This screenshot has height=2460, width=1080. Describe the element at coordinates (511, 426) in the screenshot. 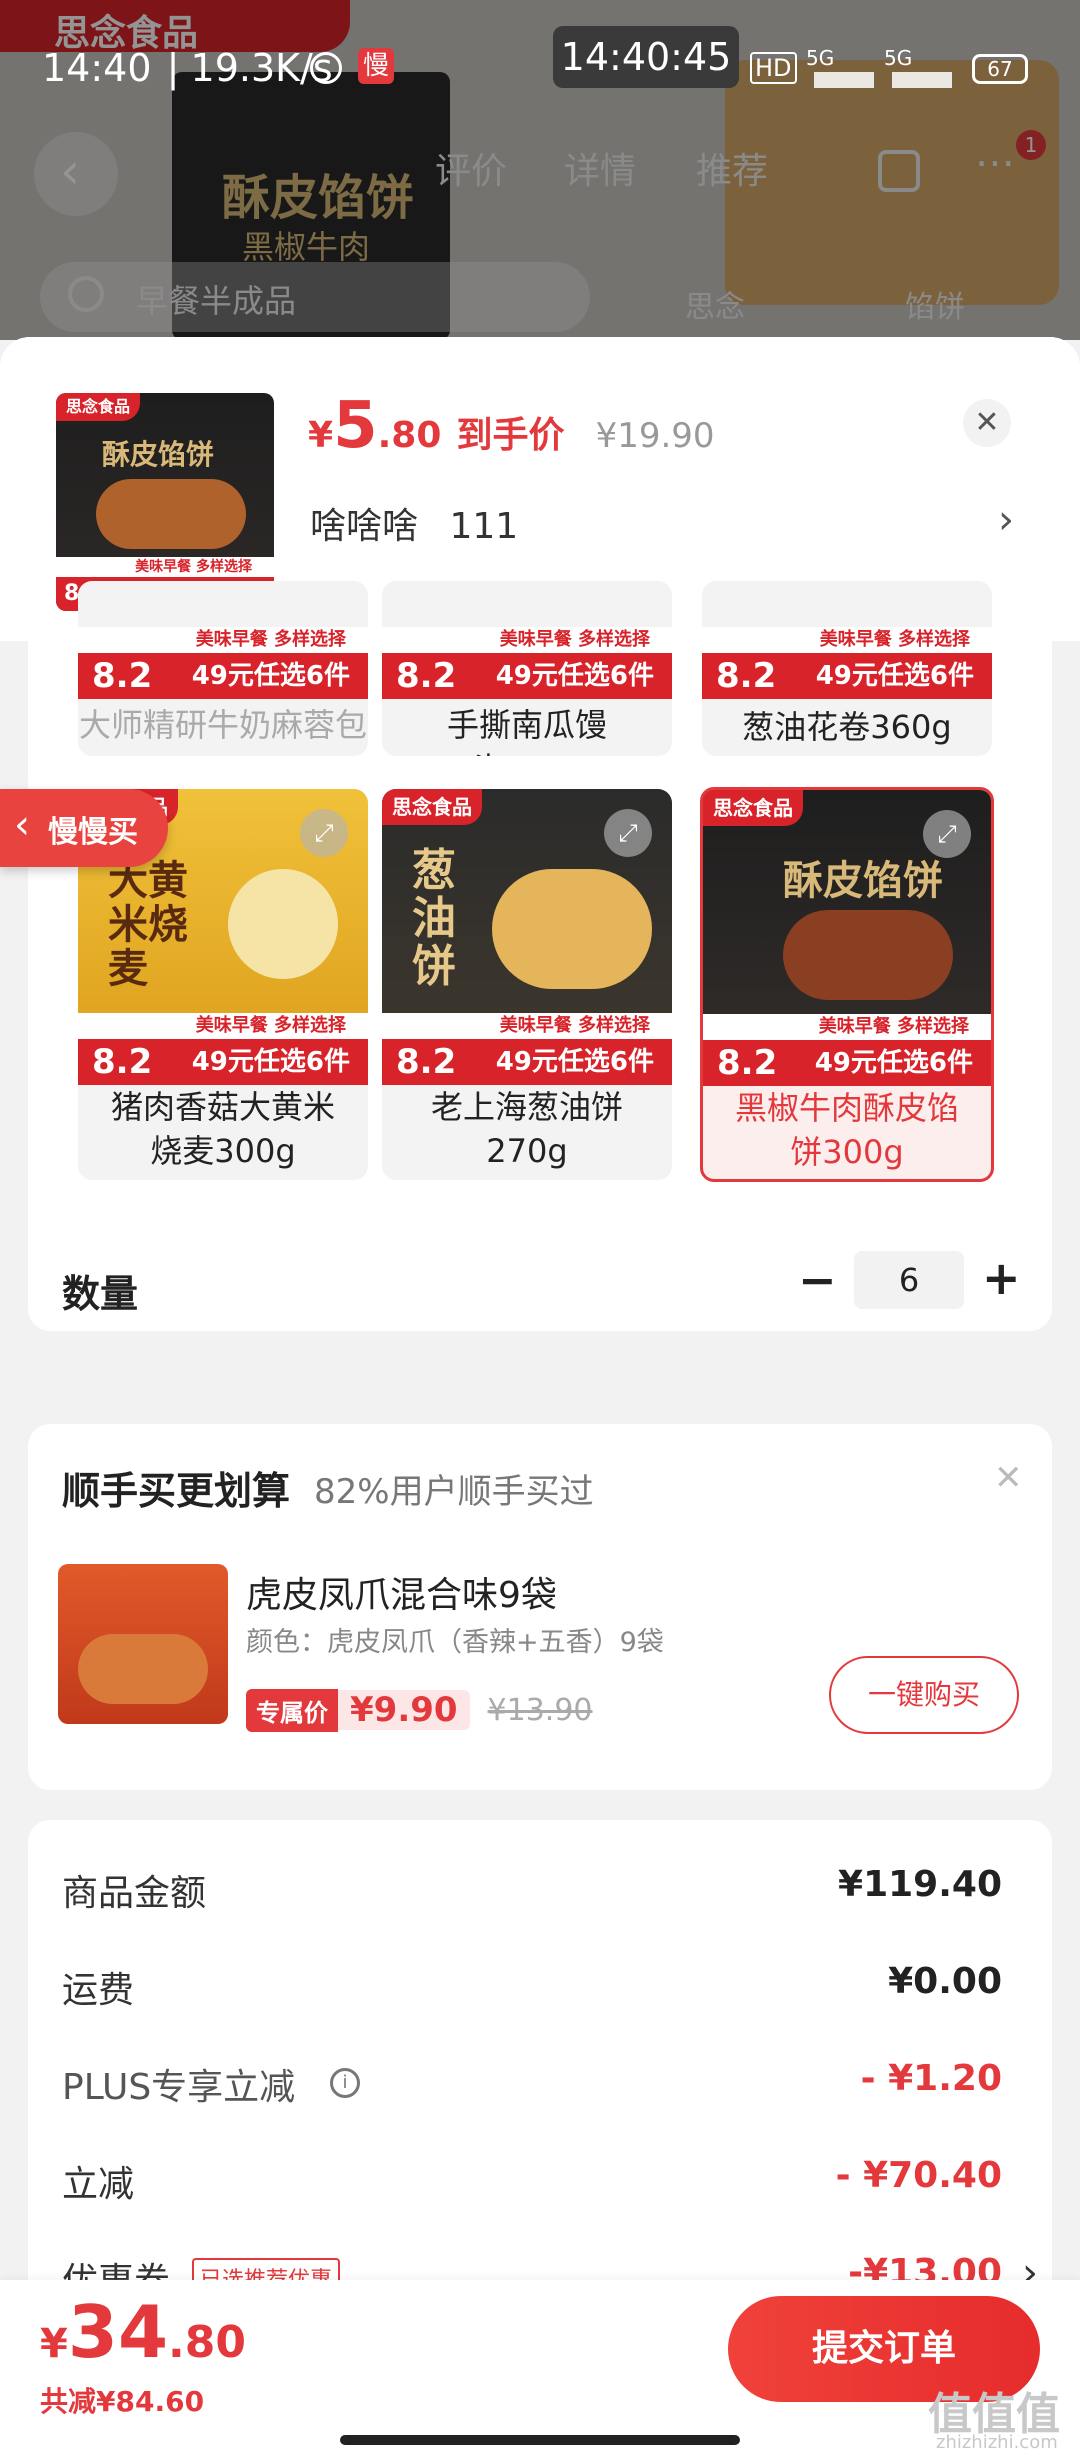

I see `deal-price: ¥5.80 到手价 ¥19.90` at that location.